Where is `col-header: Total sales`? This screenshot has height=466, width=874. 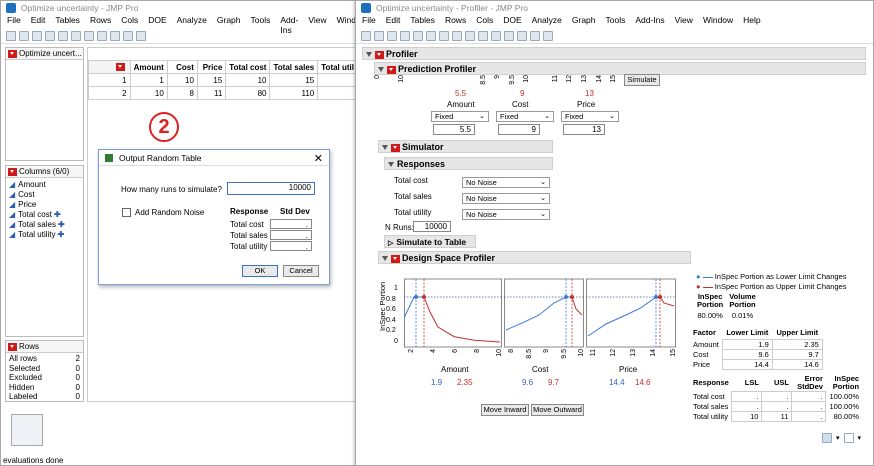
col-header: Total sales is located at coordinates (294, 67).